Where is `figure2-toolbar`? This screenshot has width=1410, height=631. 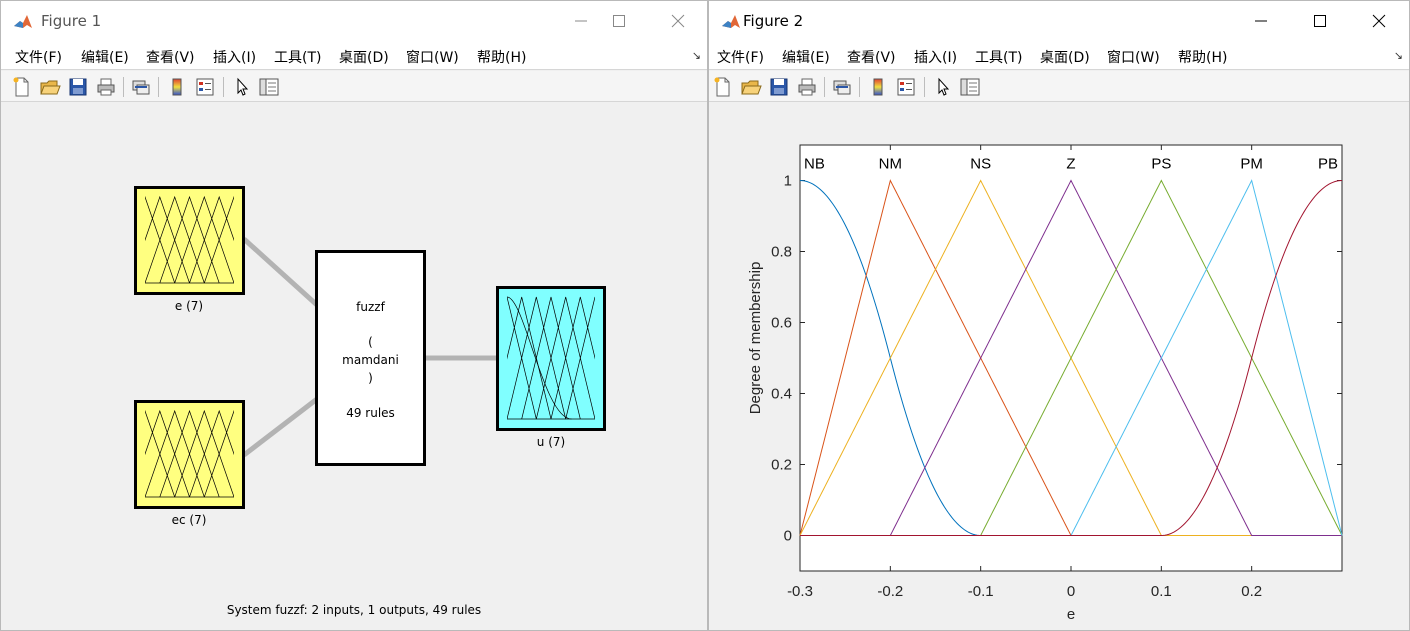 figure2-toolbar is located at coordinates (1059, 86).